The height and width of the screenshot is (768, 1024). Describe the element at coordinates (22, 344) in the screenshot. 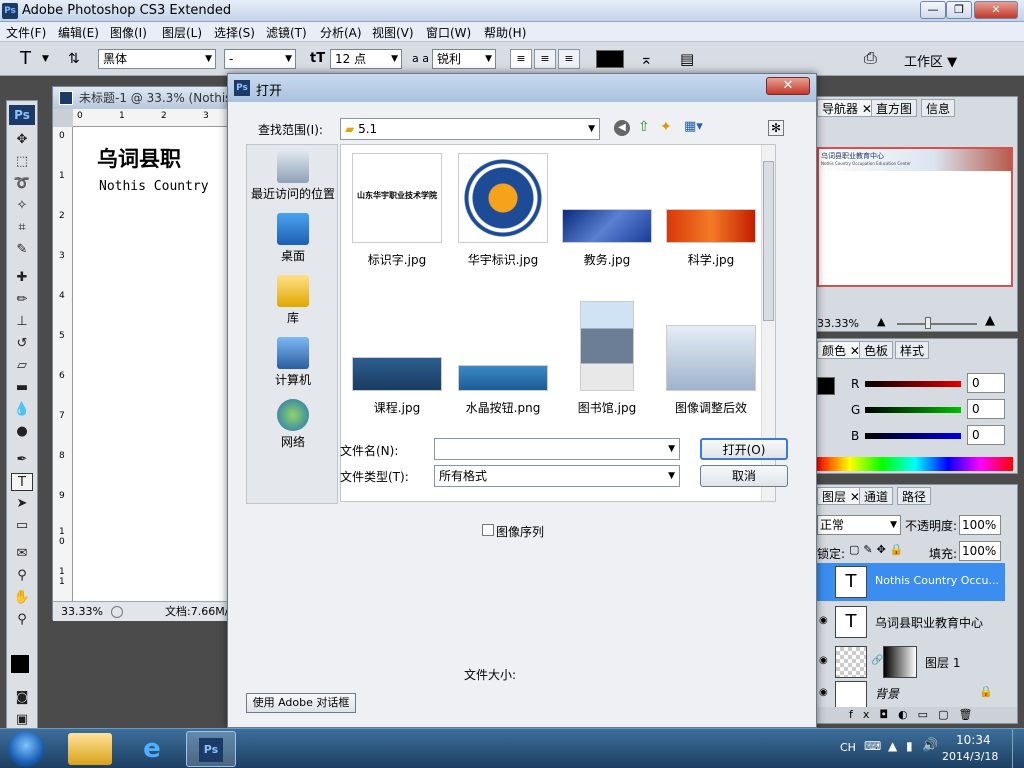

I see `history-brush-tool-icon: ↺` at that location.